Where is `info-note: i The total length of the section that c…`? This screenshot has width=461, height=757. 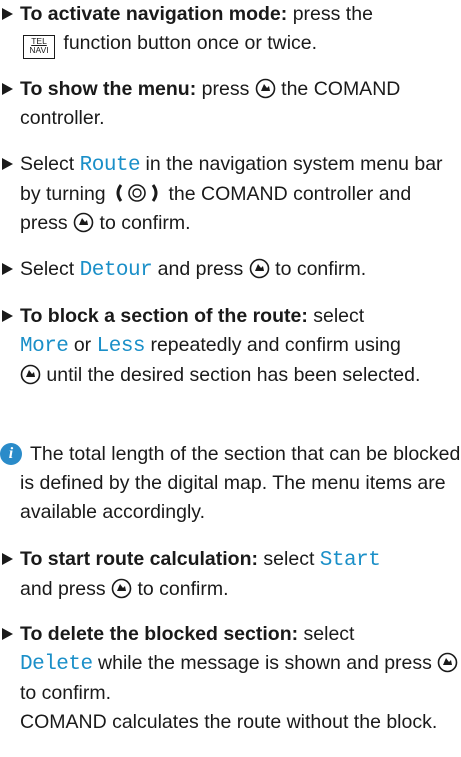
info-note: i The total length of the section that c… is located at coordinates (230, 483).